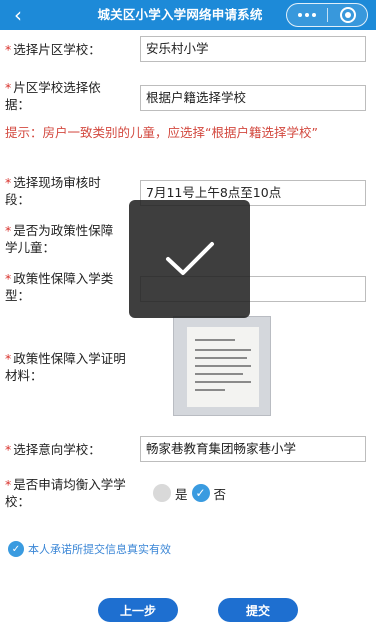  I want to click on agreement-text: 本人承诺所提交信息真实有效, so click(99, 549).